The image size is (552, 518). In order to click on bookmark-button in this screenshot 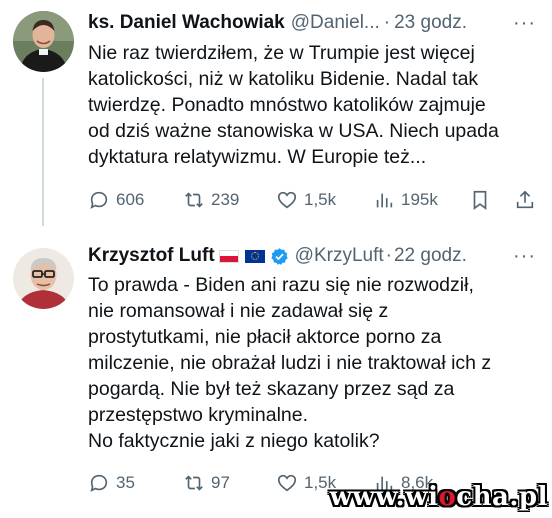, I will do `click(480, 200)`.